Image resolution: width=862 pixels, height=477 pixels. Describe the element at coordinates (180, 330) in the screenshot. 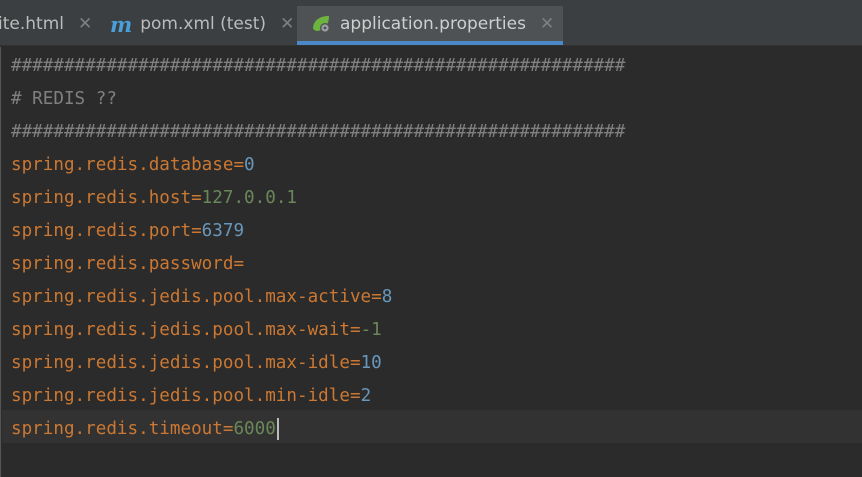

I see `property-key: spring.redis.jedis.pool.max-wait` at that location.